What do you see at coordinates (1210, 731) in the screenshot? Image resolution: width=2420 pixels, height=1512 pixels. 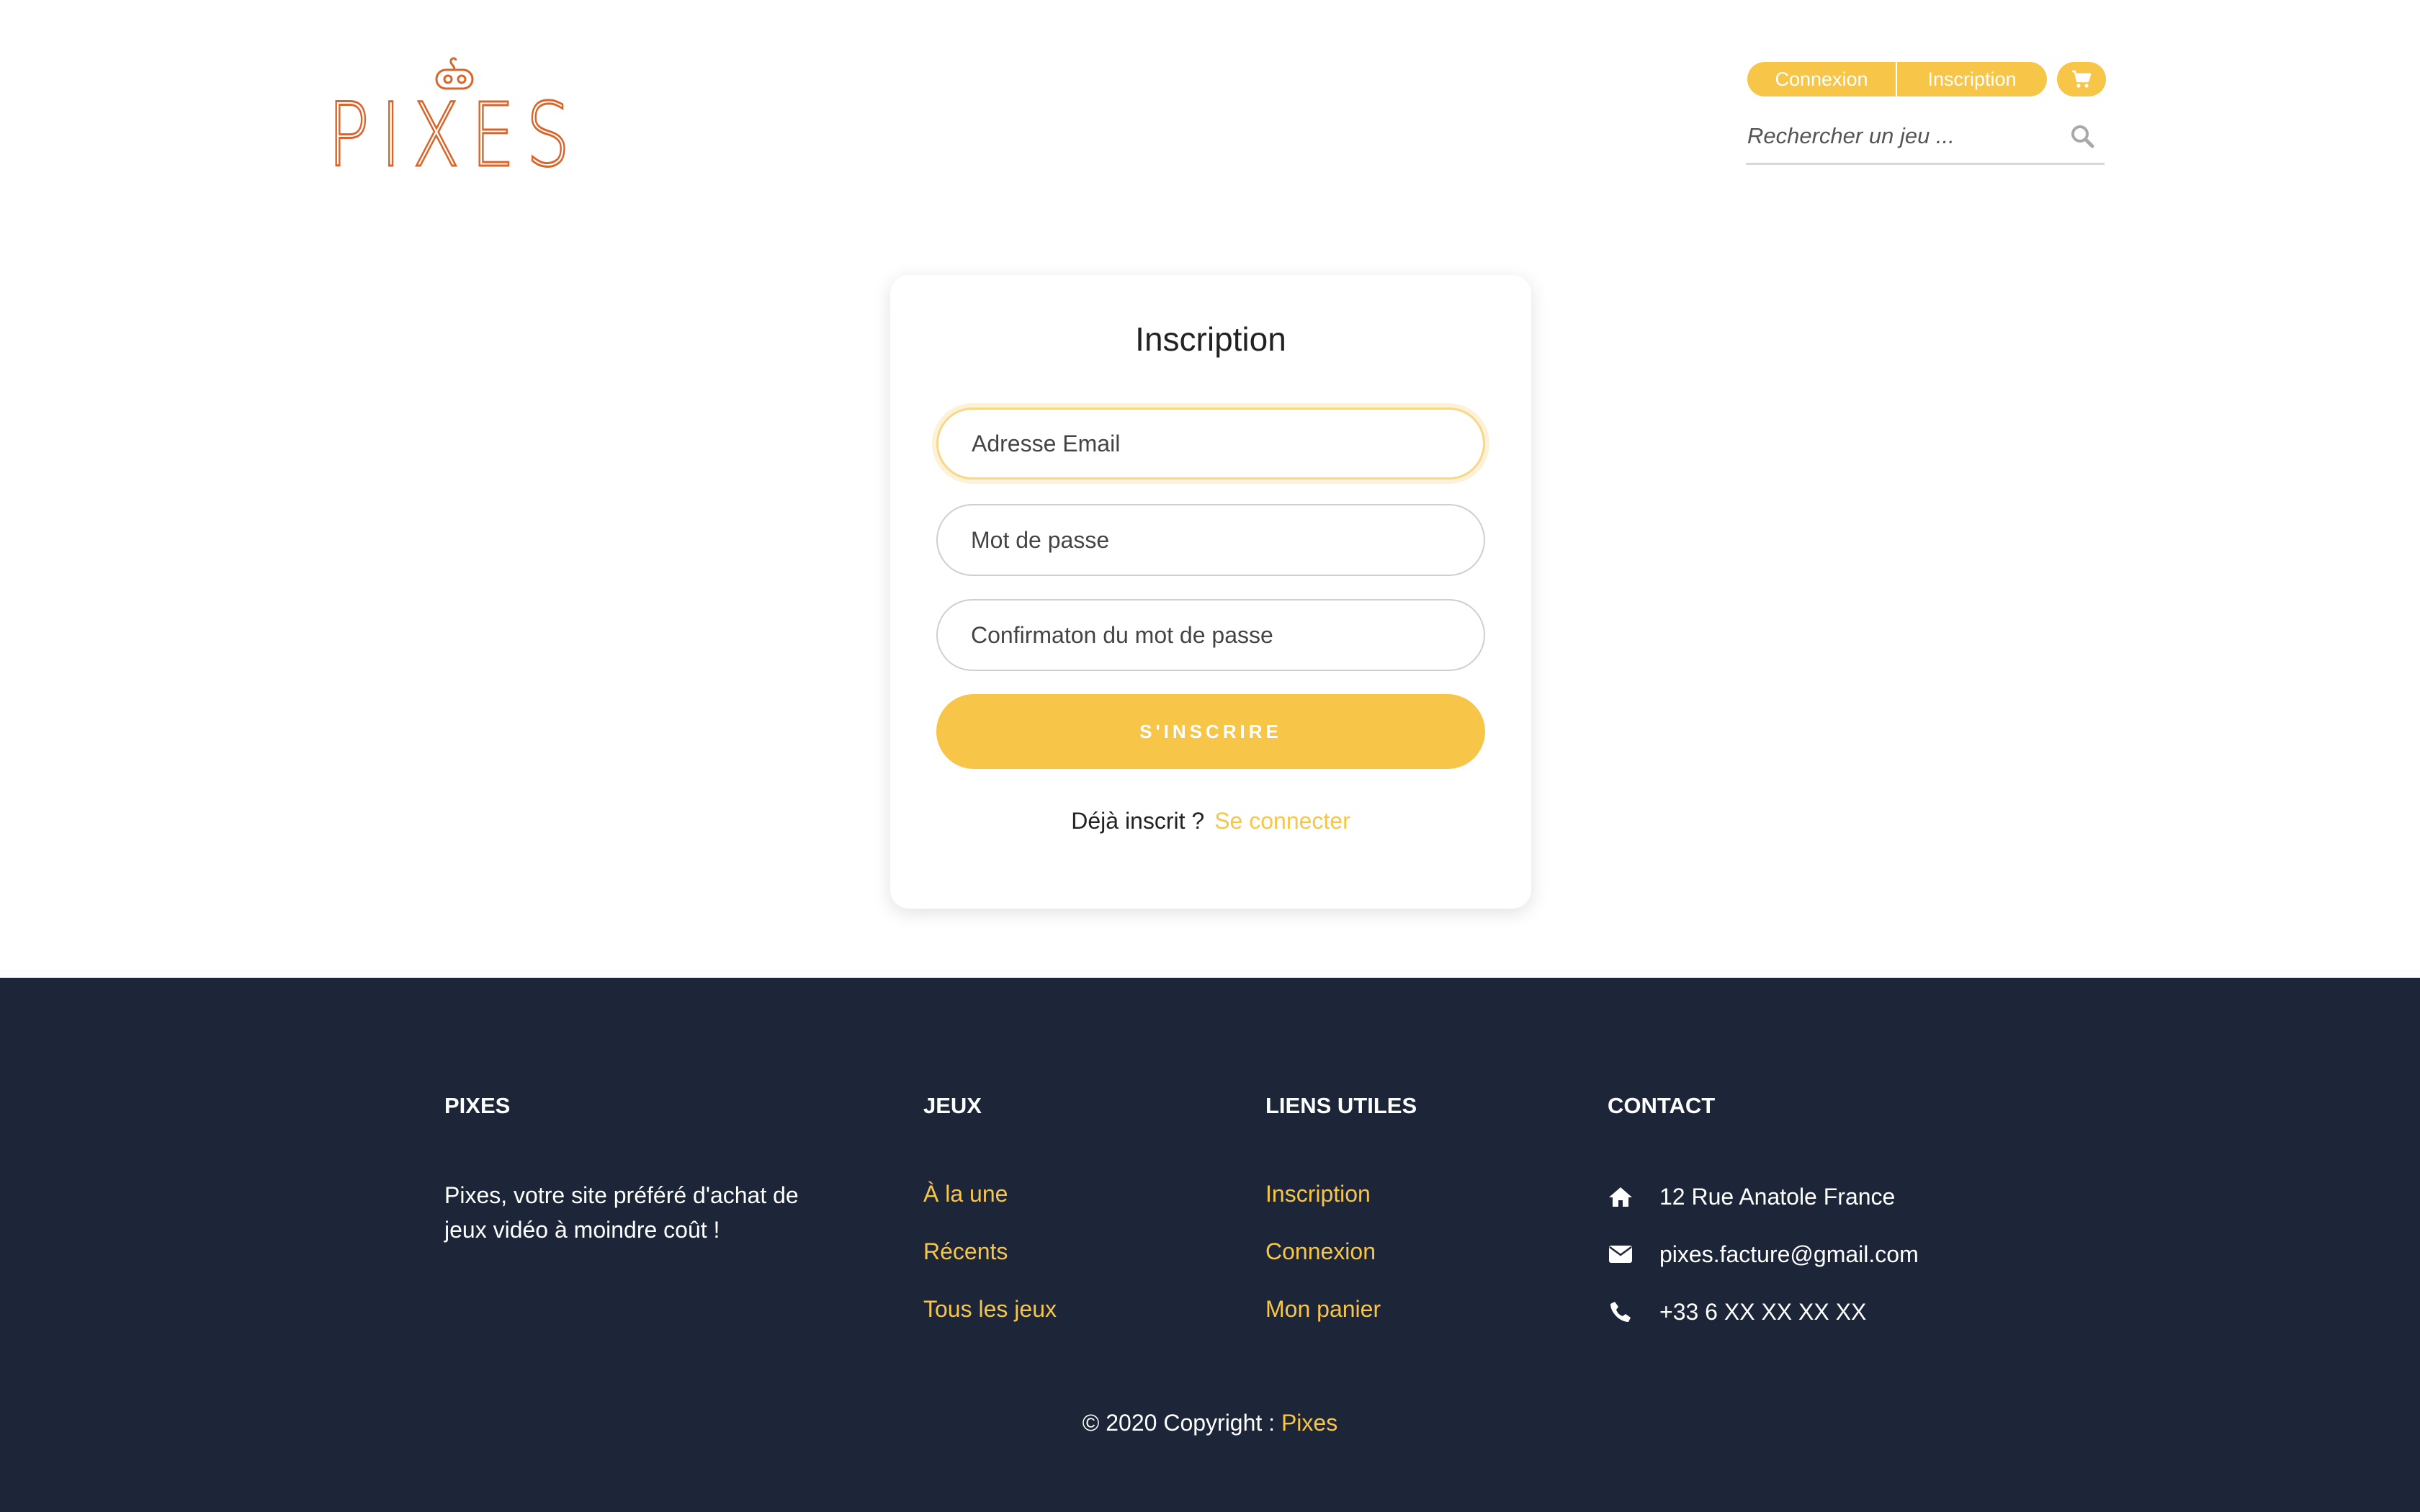 I see `signup-submit-button: S'INSCRIRE` at bounding box center [1210, 731].